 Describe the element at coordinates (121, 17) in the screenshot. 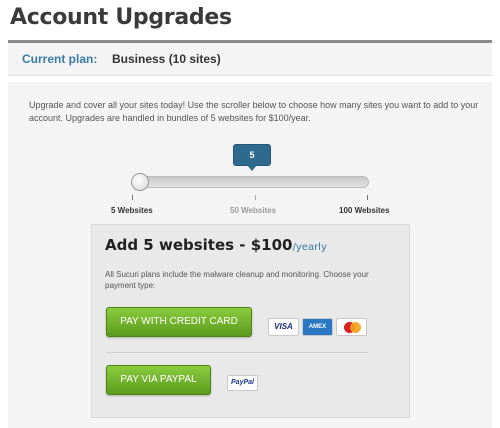

I see `page-title: Account Upgrades` at that location.